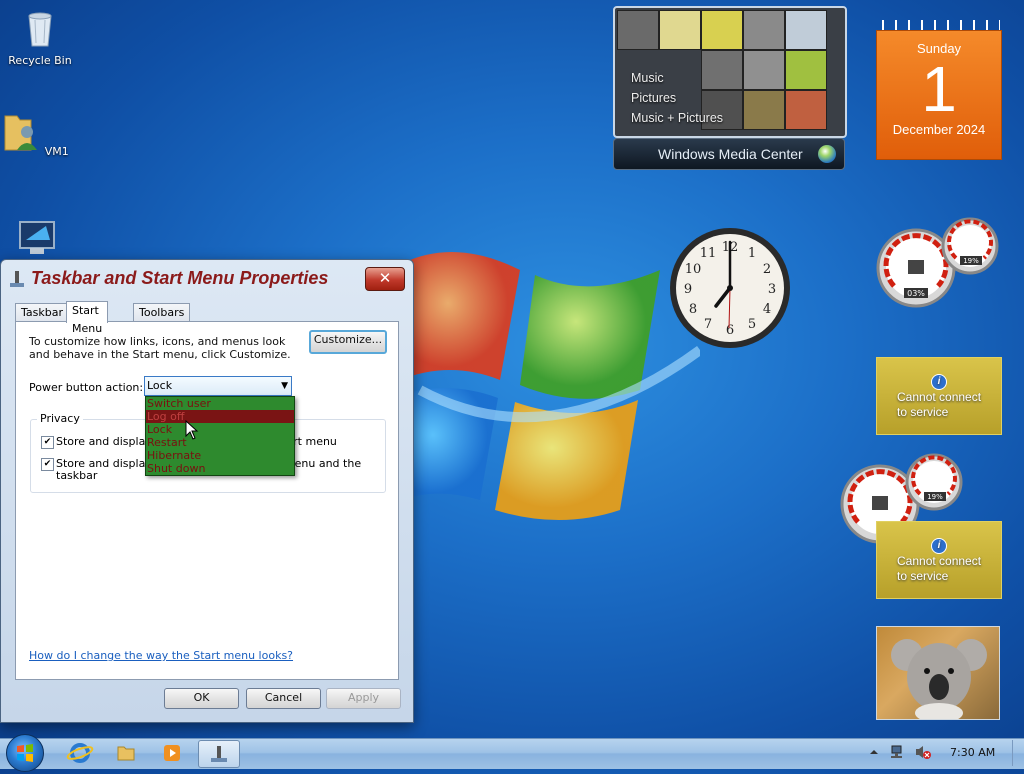 This screenshot has width=1024, height=774. What do you see at coordinates (677, 78) in the screenshot?
I see `media-center-menu-music: Music` at bounding box center [677, 78].